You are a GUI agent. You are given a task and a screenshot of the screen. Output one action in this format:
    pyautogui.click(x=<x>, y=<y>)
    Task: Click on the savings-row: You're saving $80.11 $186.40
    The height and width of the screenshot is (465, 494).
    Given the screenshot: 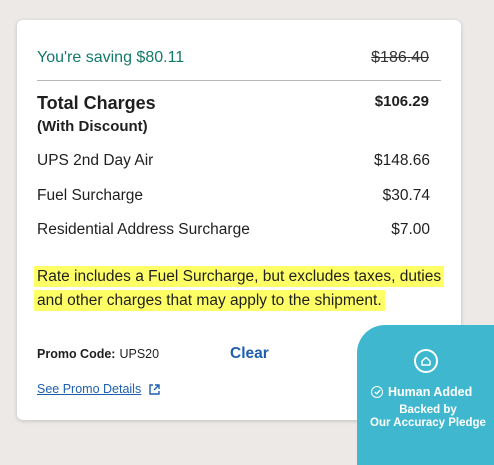 What is the action you would take?
    pyautogui.click(x=233, y=58)
    